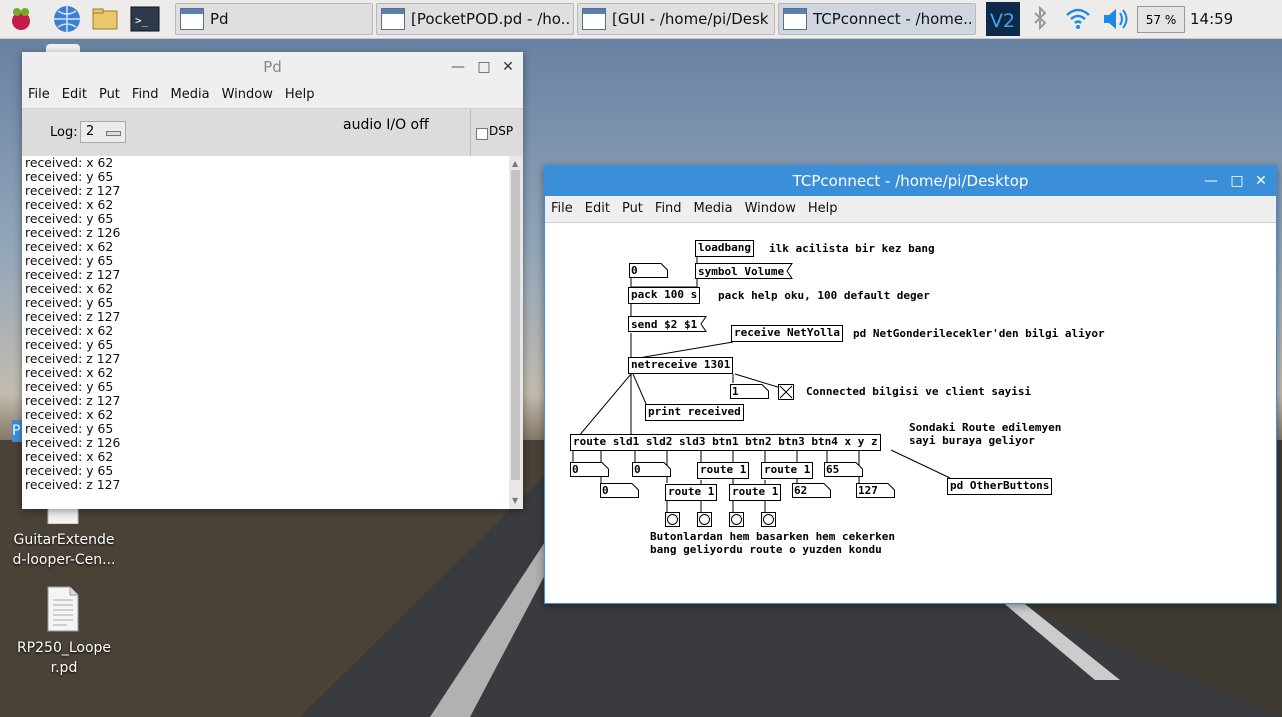  Describe the element at coordinates (755, 492) in the screenshot. I see `route-1-object-d: route 1` at that location.